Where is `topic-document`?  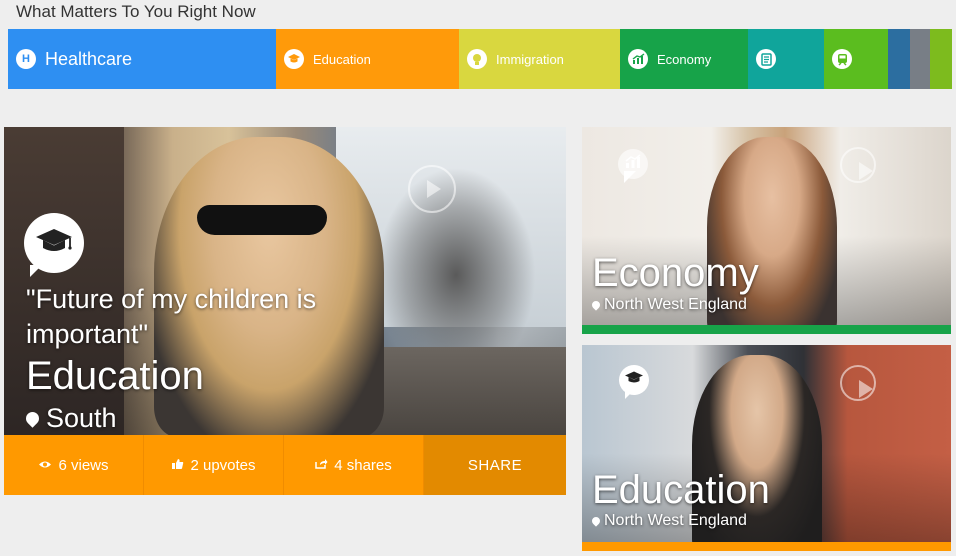
topic-document is located at coordinates (786, 59).